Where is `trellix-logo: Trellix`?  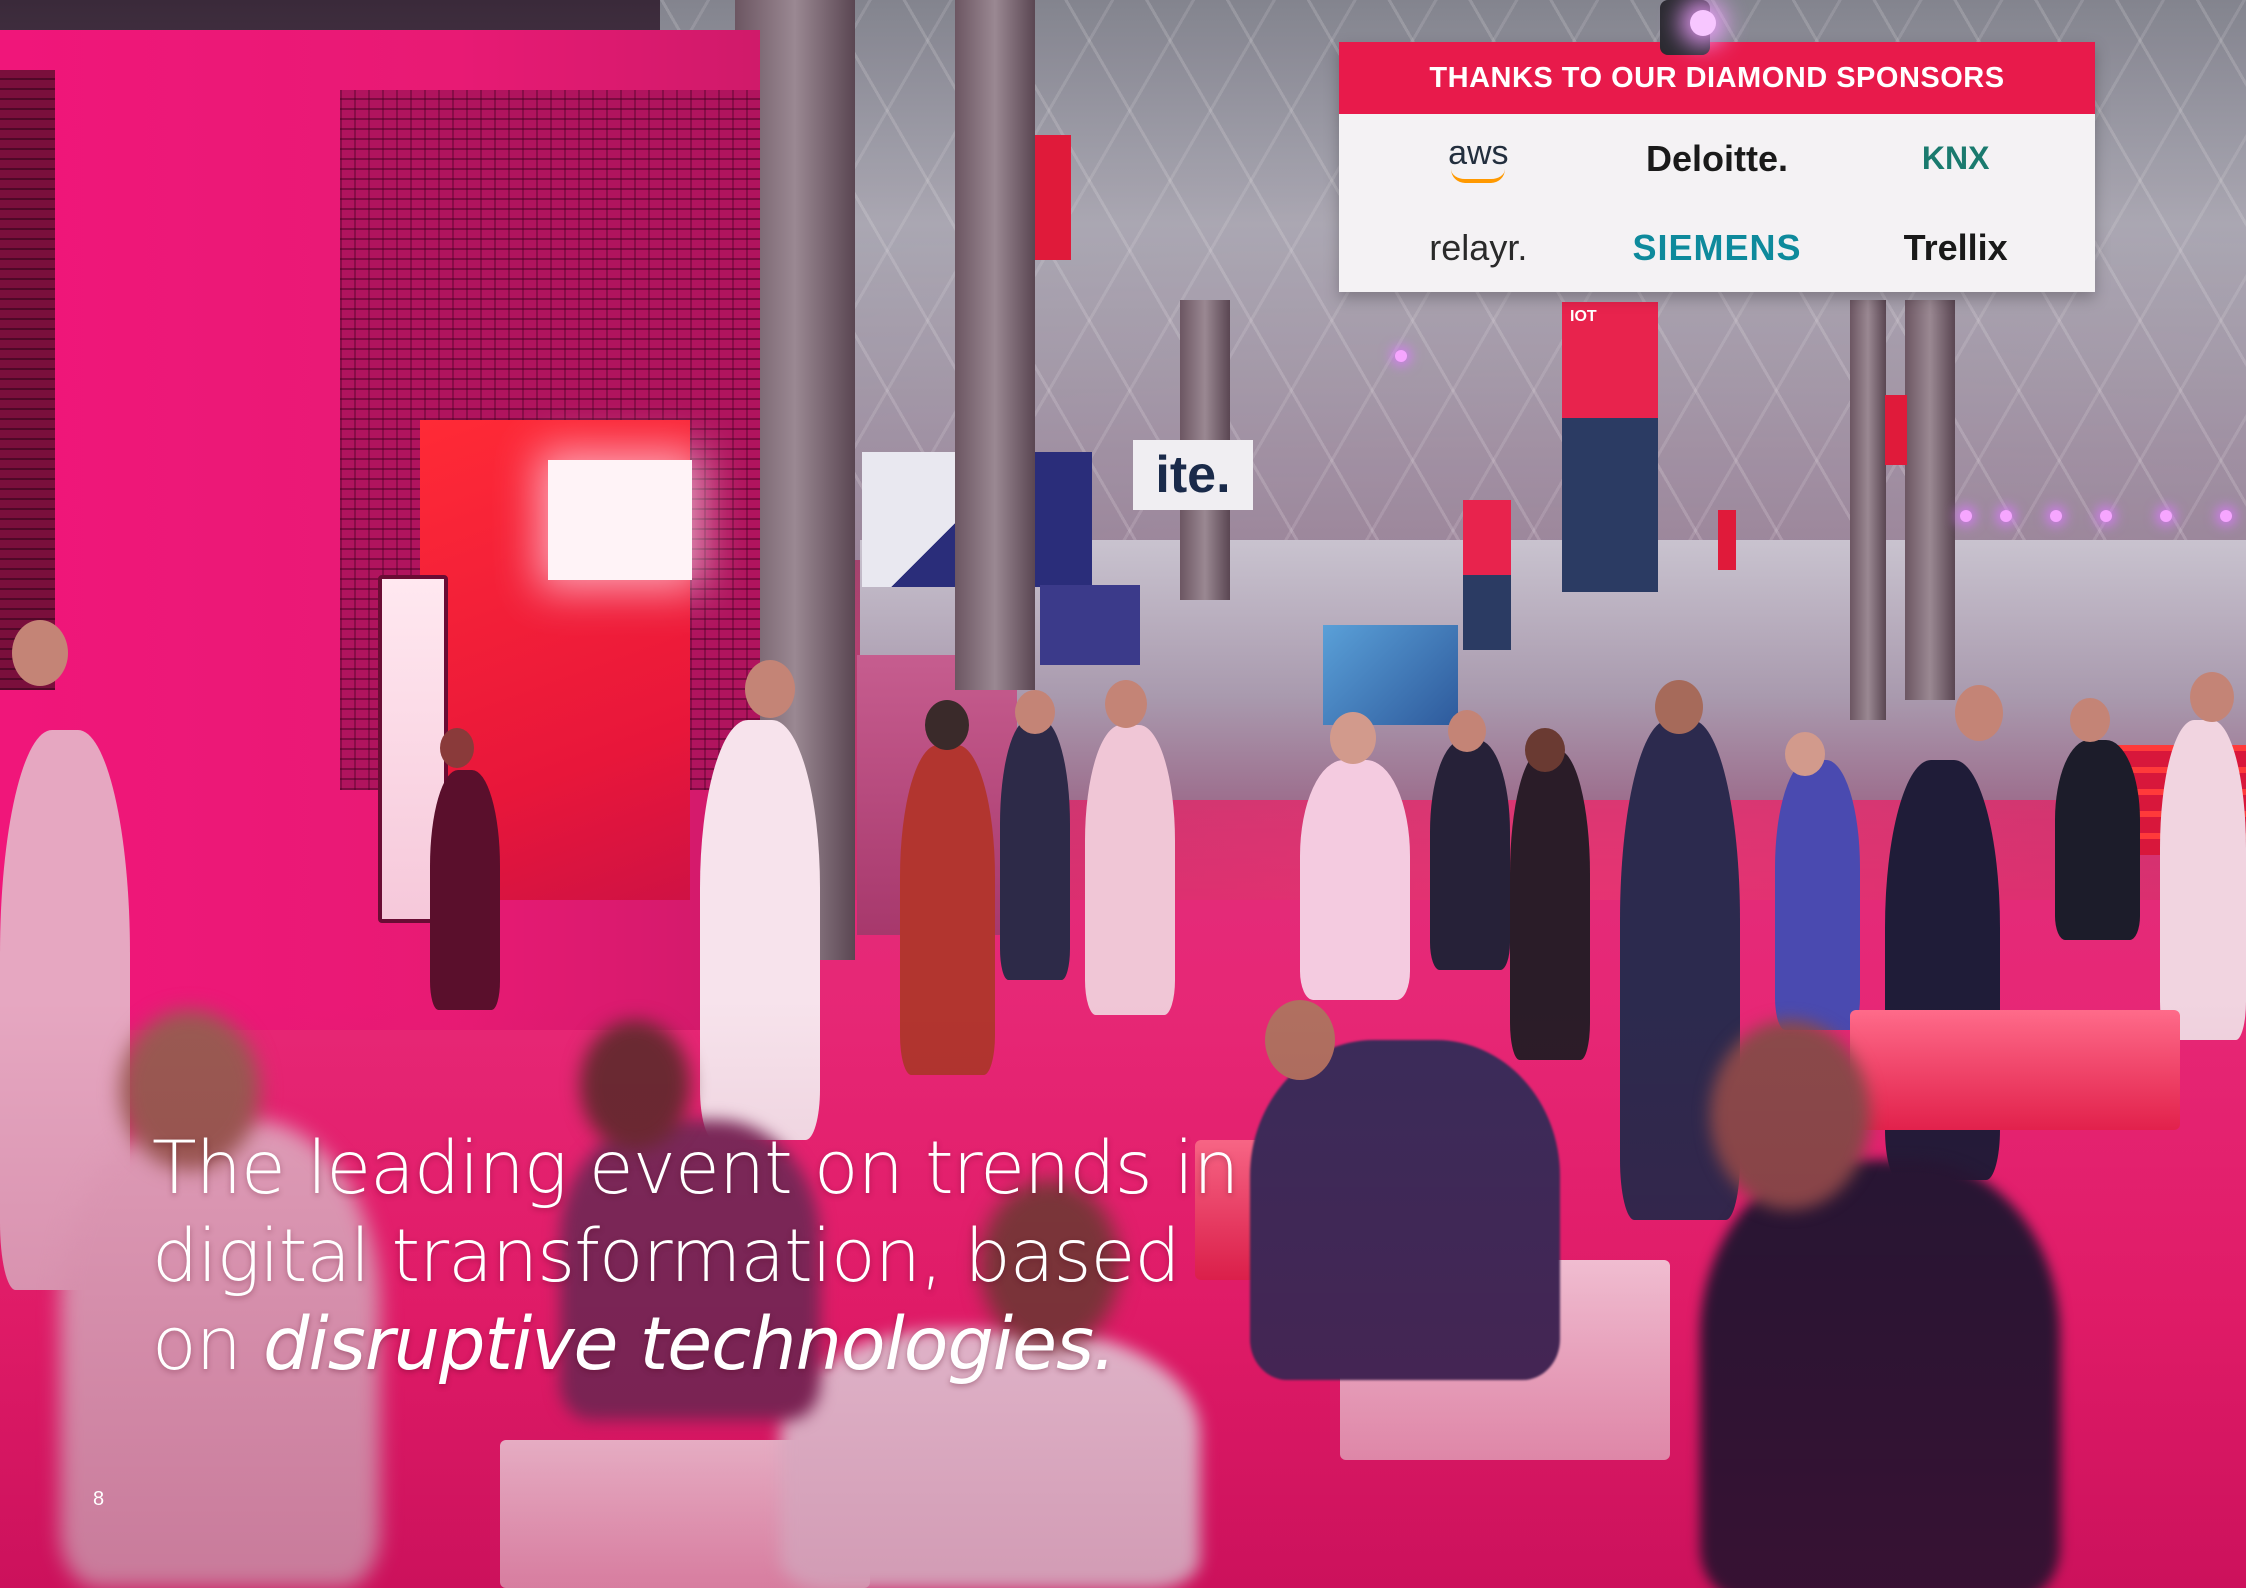 trellix-logo: Trellix is located at coordinates (1955, 247).